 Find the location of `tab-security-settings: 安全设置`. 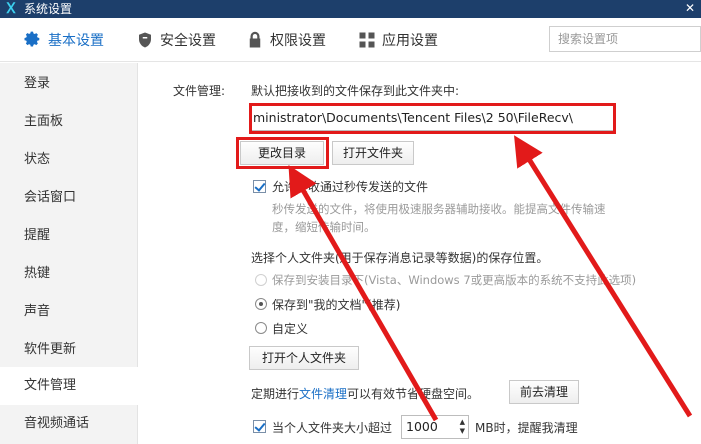

tab-security-settings: 安全设置 is located at coordinates (176, 40).